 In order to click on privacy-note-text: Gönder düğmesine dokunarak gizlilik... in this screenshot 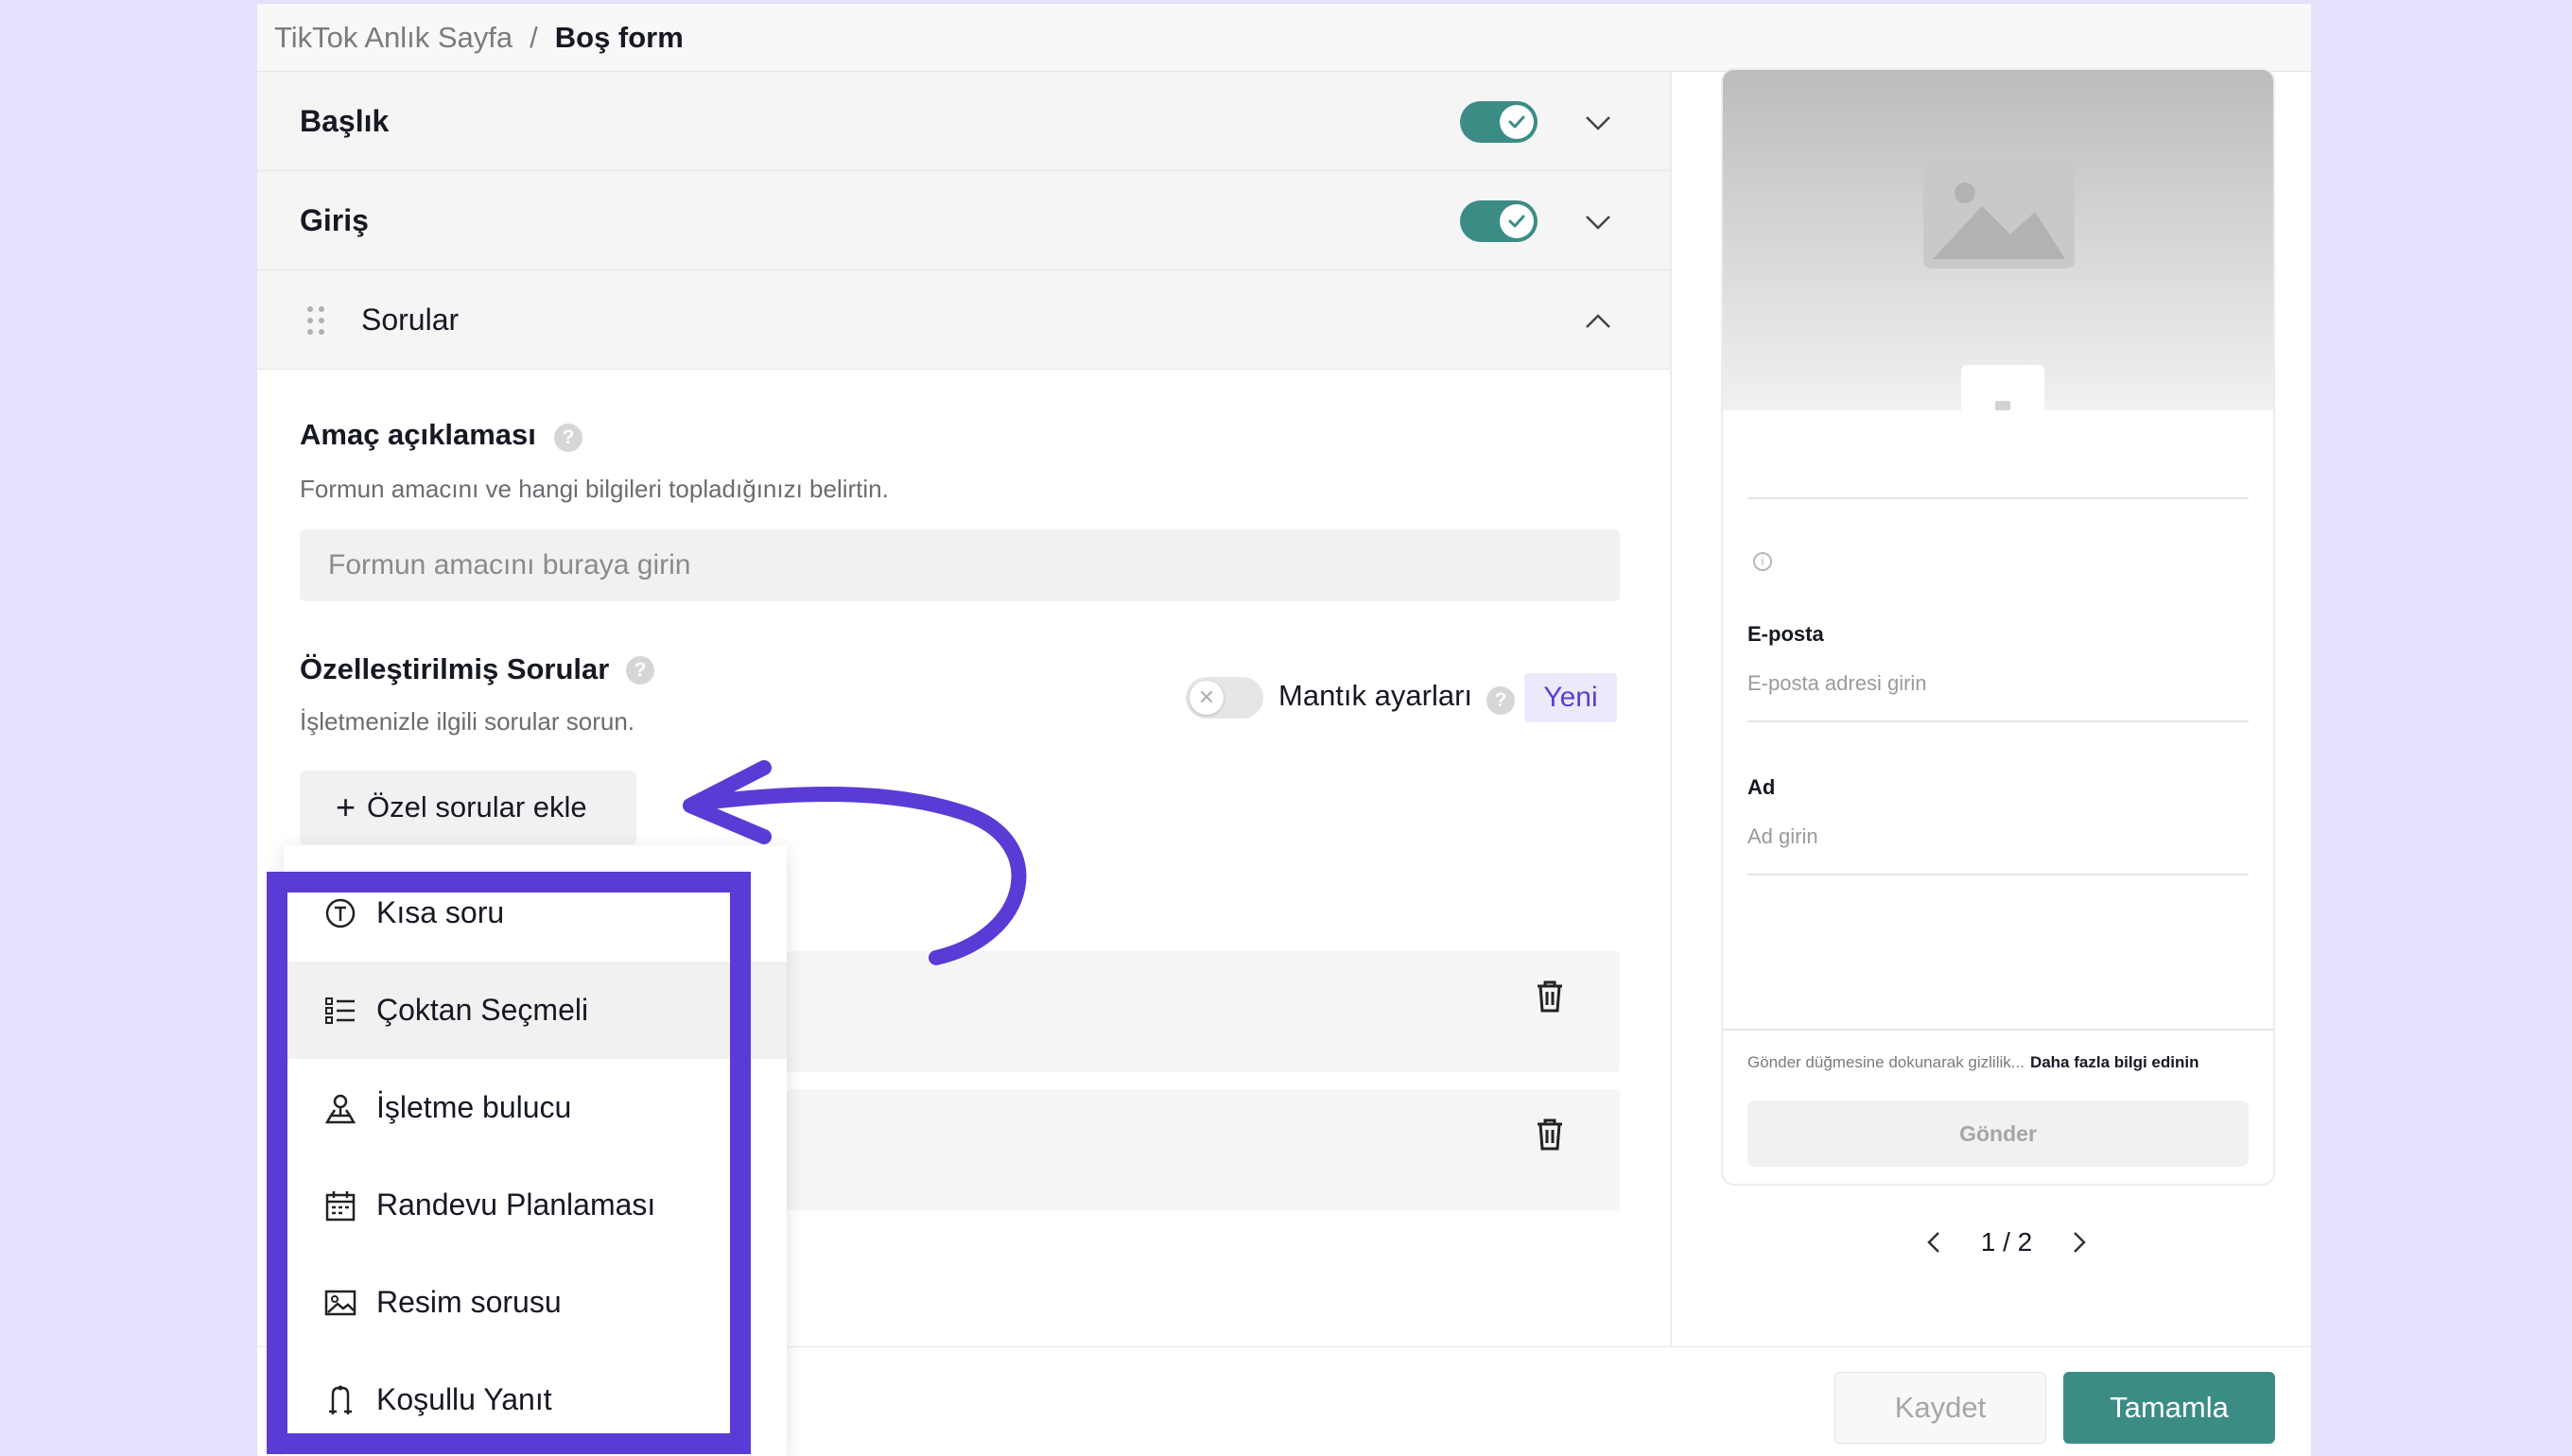, I will do `click(1886, 1062)`.